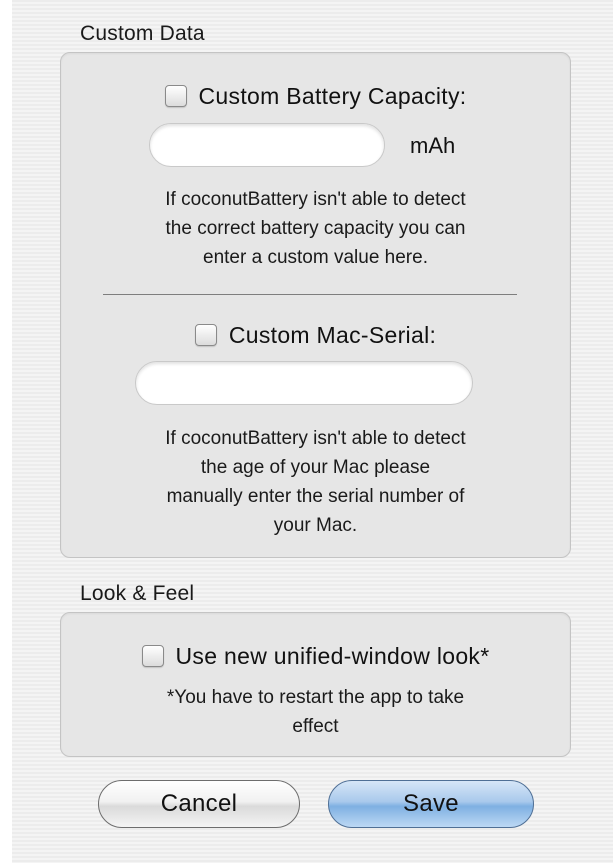 This screenshot has width=613, height=863. Describe the element at coordinates (431, 804) in the screenshot. I see `save-button: Save` at that location.